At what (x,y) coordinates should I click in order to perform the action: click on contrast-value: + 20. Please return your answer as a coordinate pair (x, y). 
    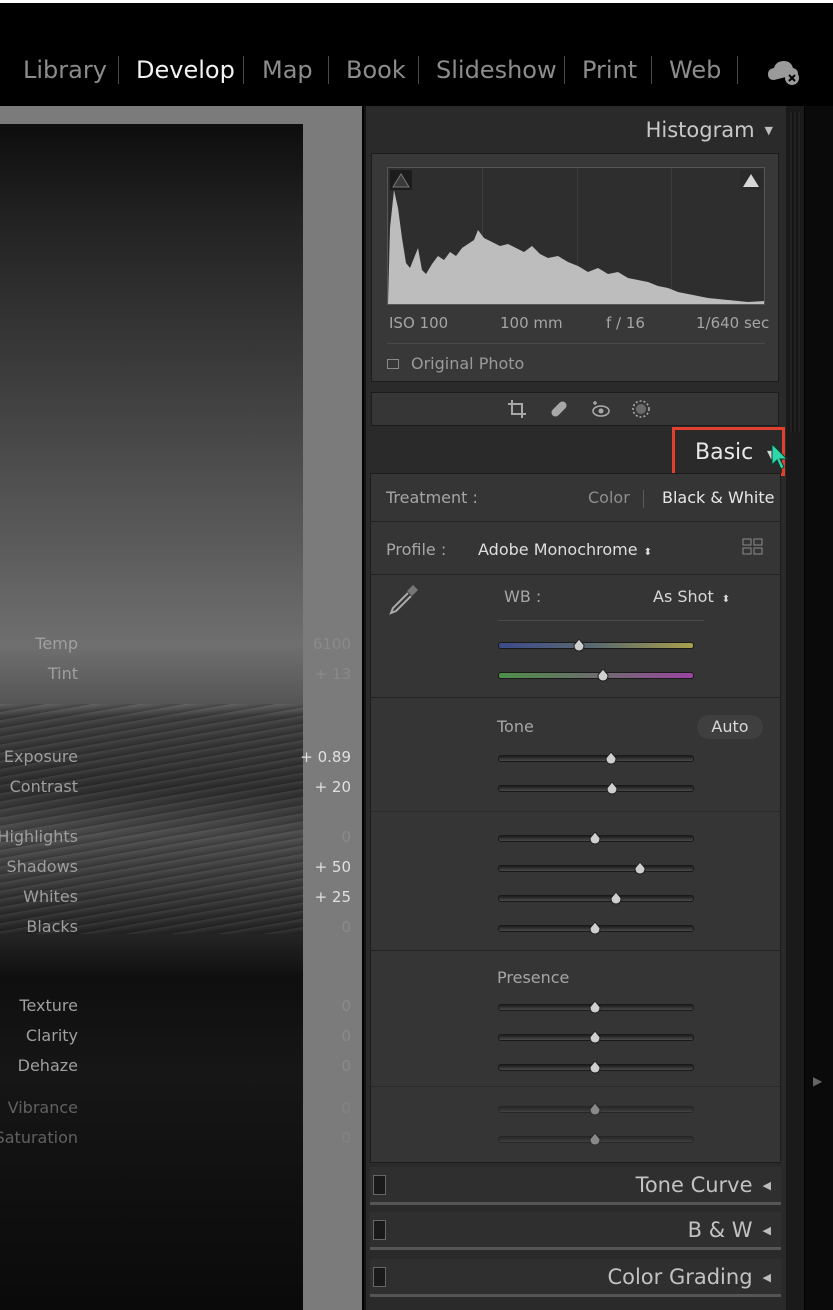
    Looking at the image, I should click on (321, 787).